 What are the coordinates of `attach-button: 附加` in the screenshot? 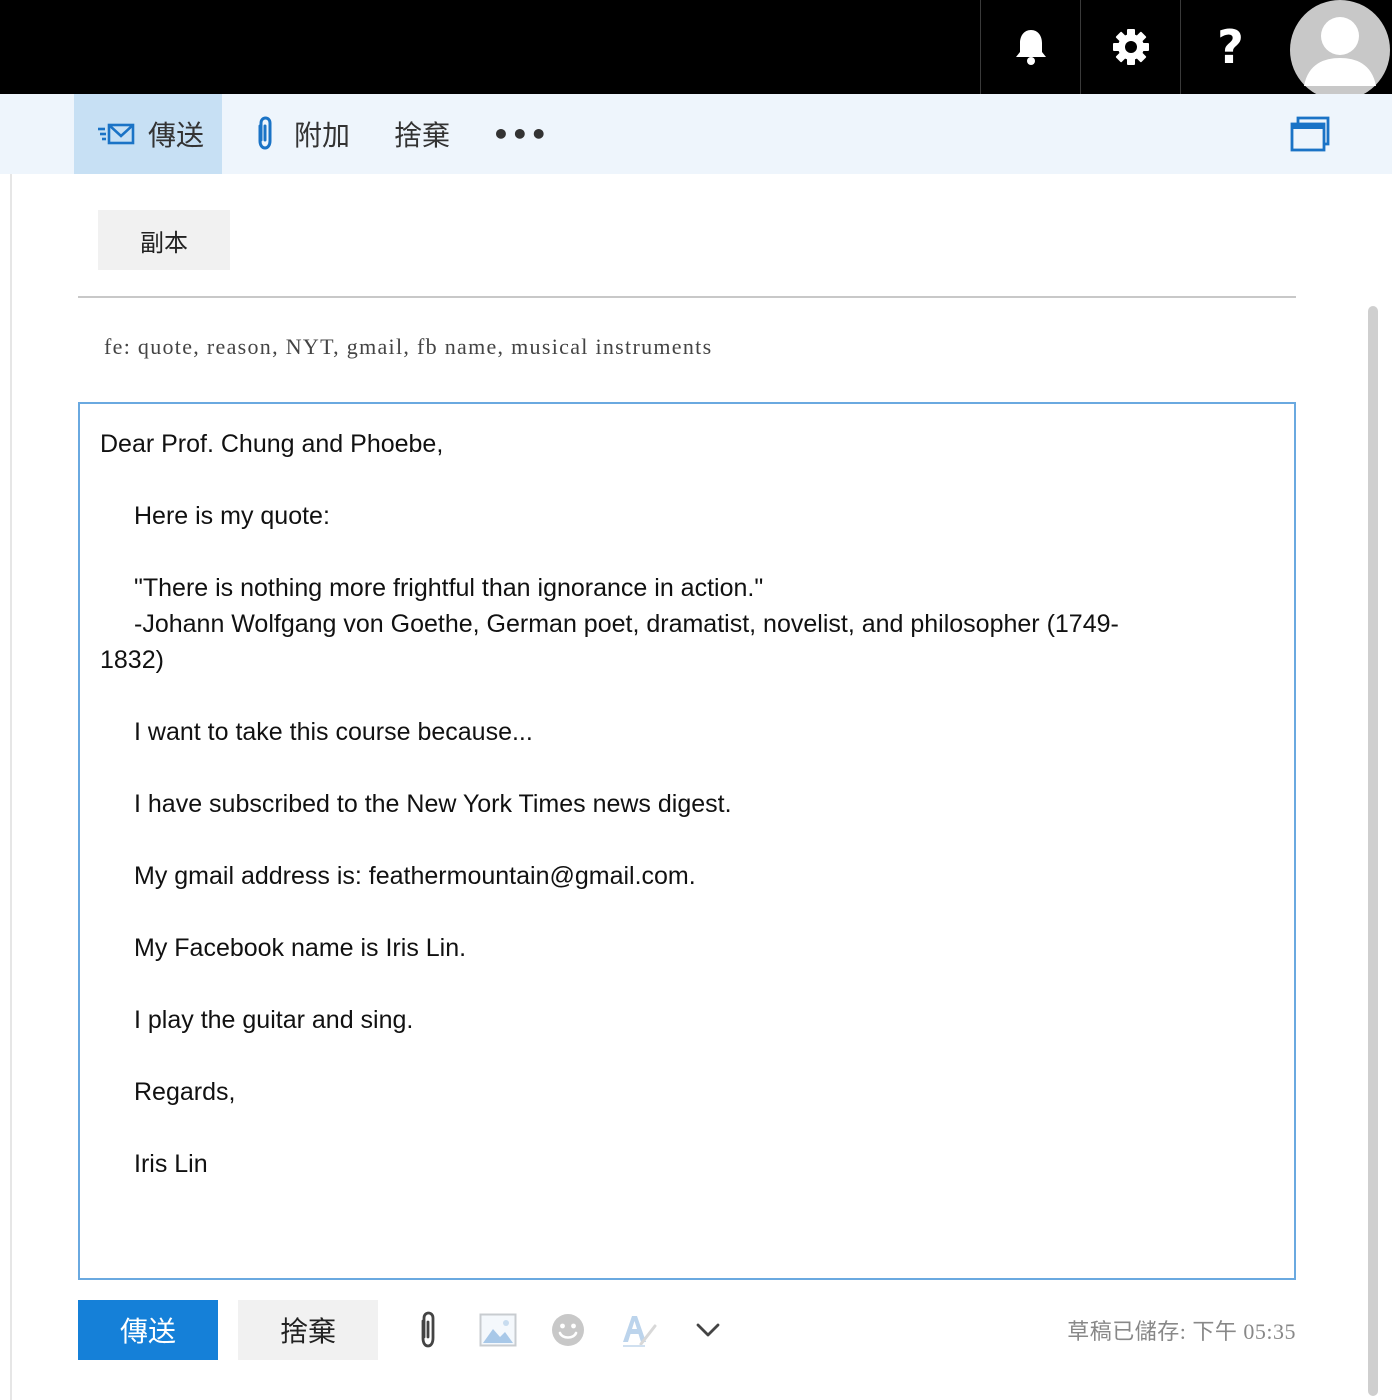 It's located at (301, 134).